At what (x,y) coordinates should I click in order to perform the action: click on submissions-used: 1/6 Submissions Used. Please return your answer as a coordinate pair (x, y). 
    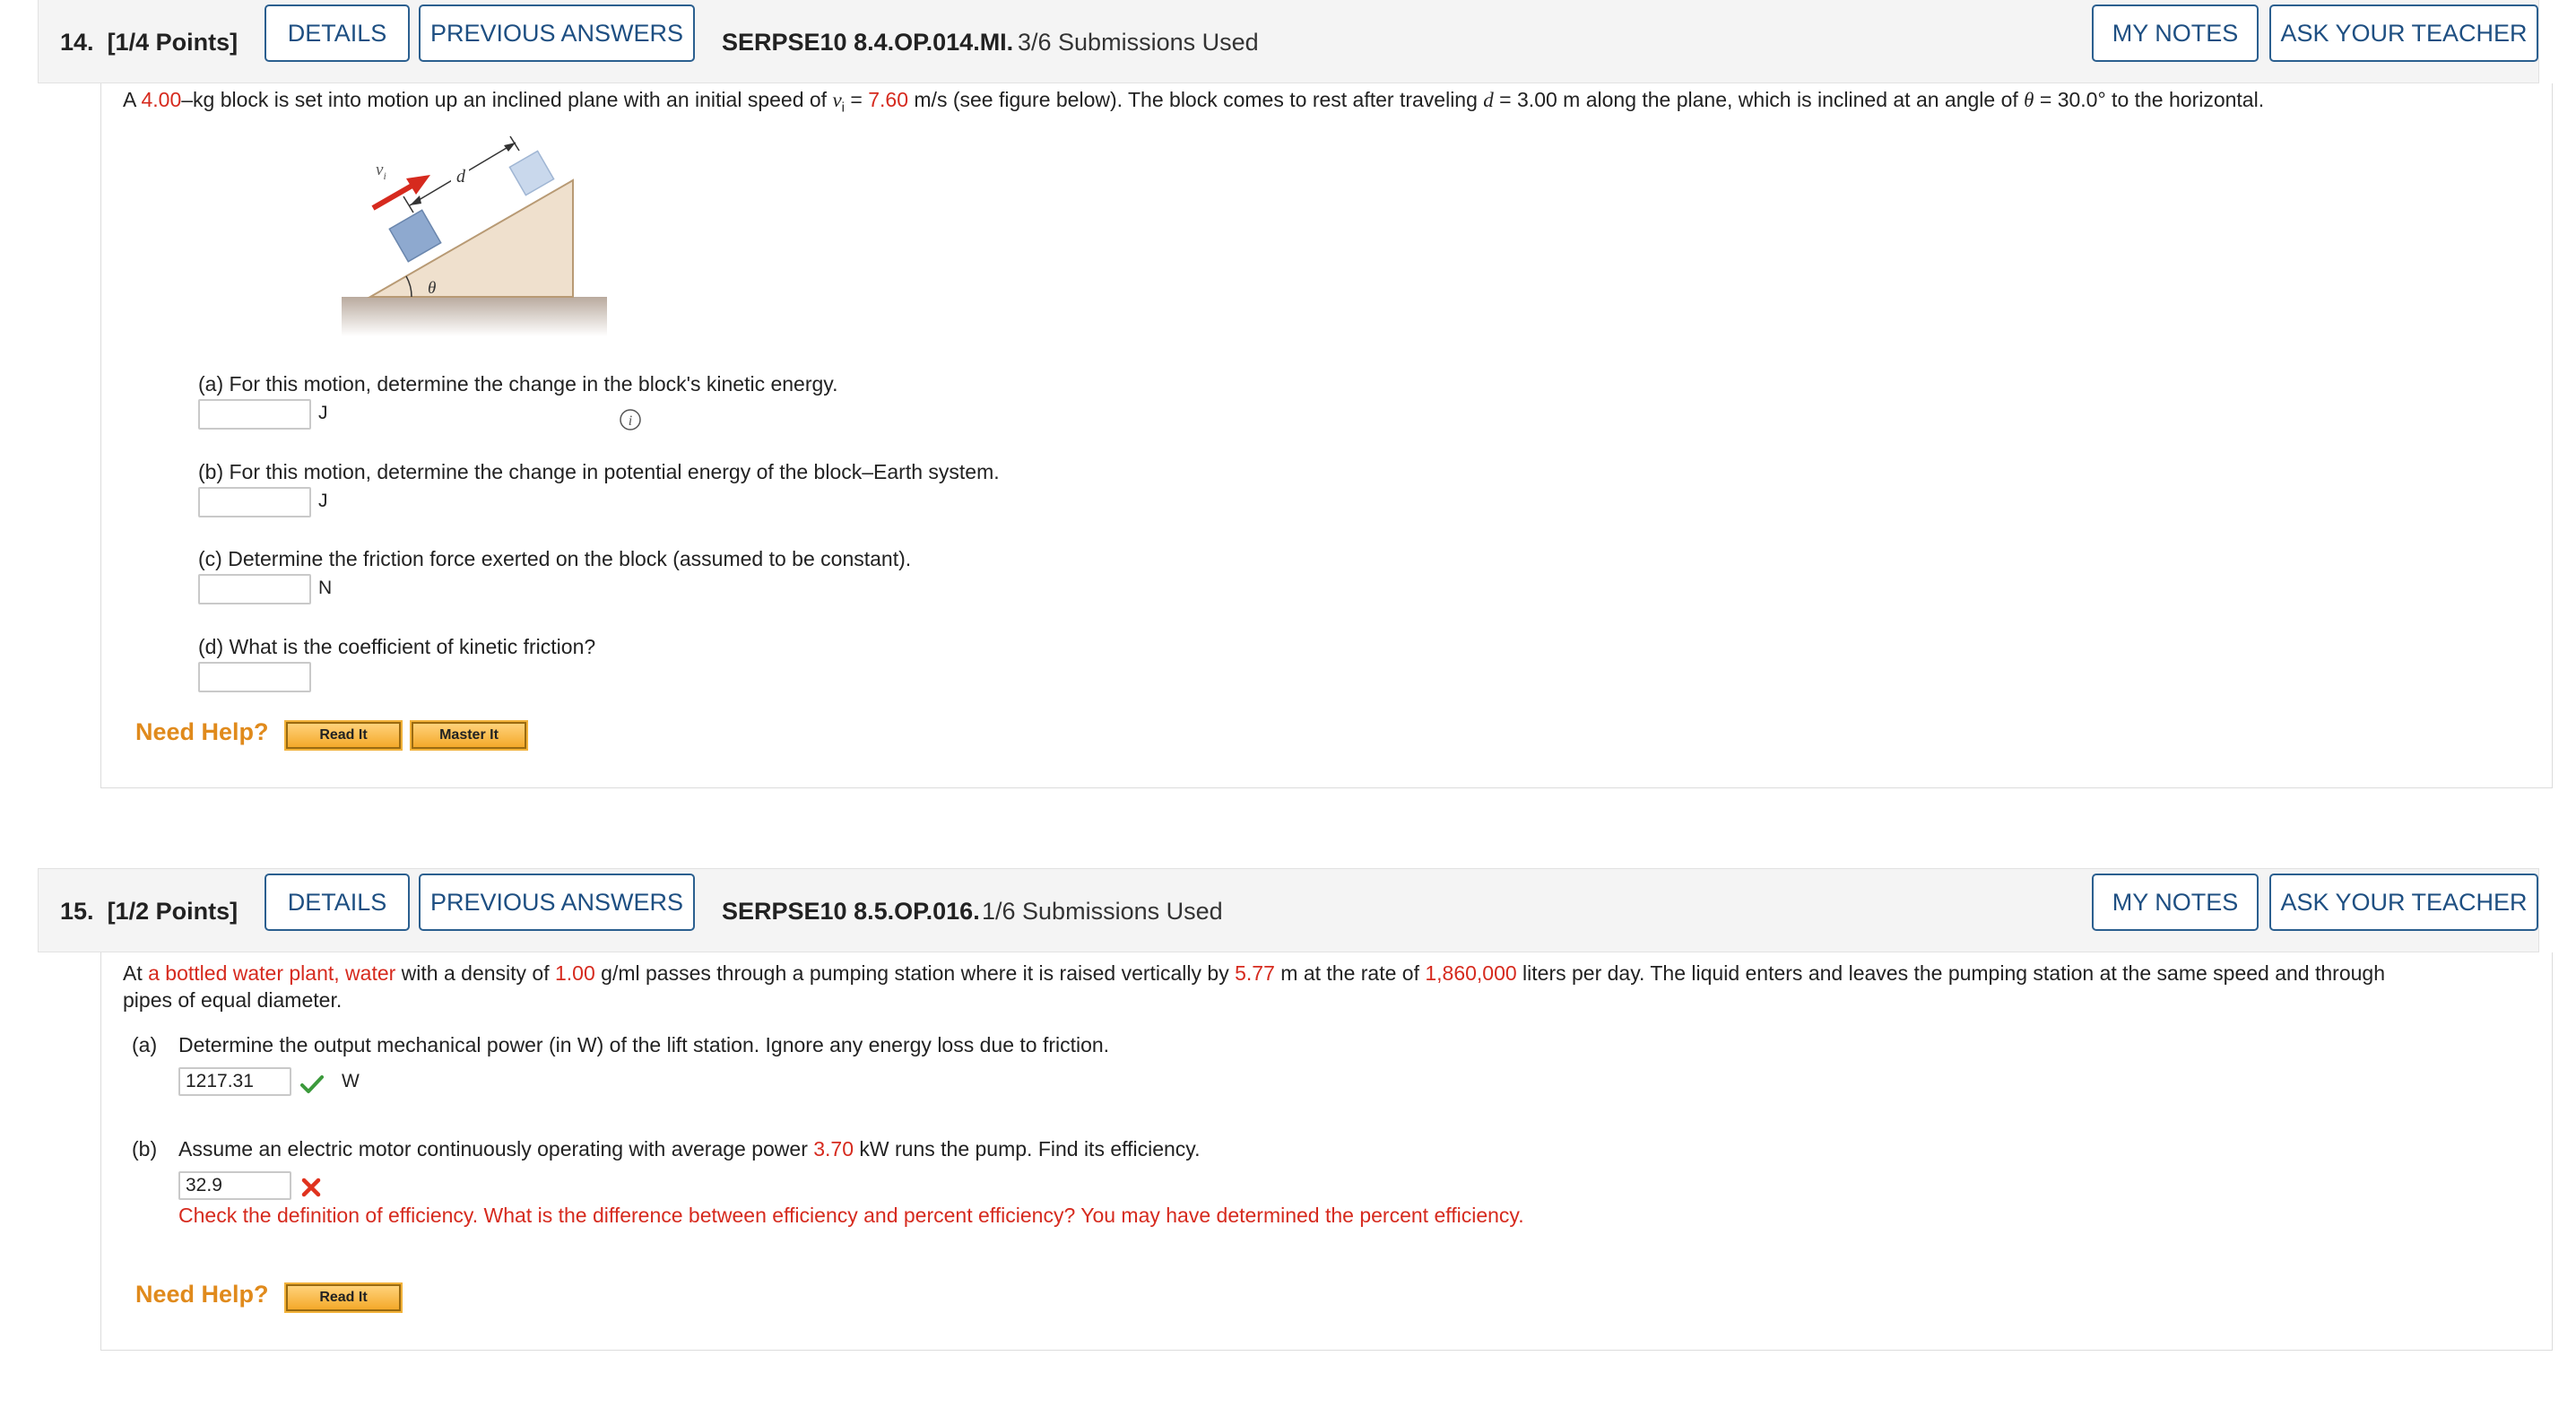
    Looking at the image, I should click on (1102, 911).